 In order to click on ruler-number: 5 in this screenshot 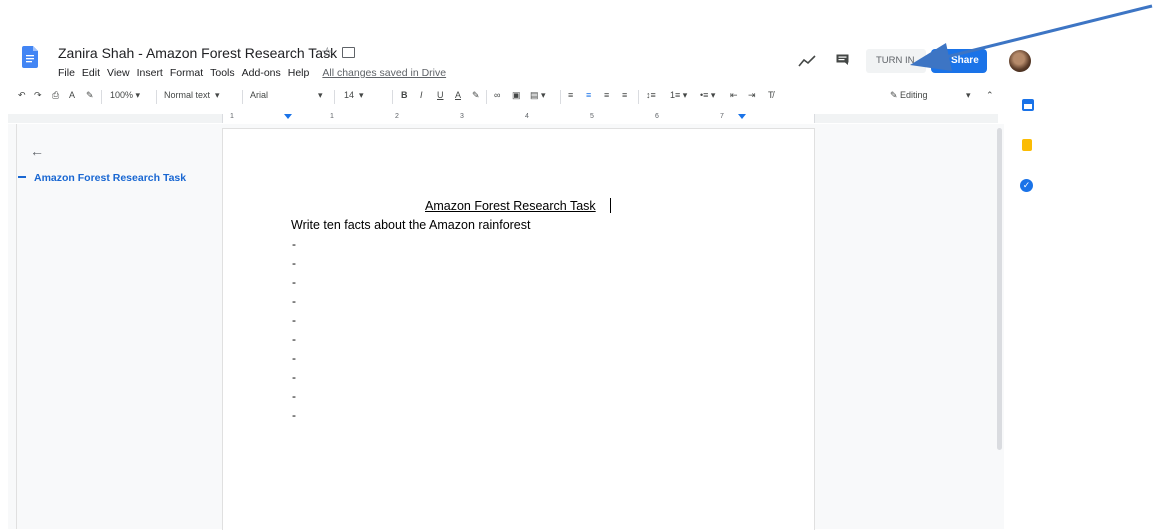, I will do `click(592, 116)`.